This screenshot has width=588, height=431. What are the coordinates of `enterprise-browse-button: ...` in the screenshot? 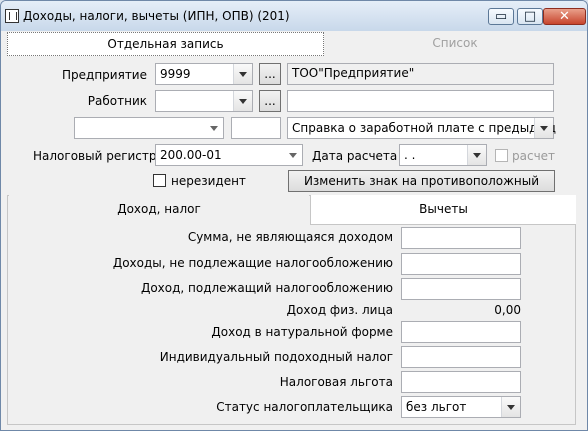 It's located at (270, 74).